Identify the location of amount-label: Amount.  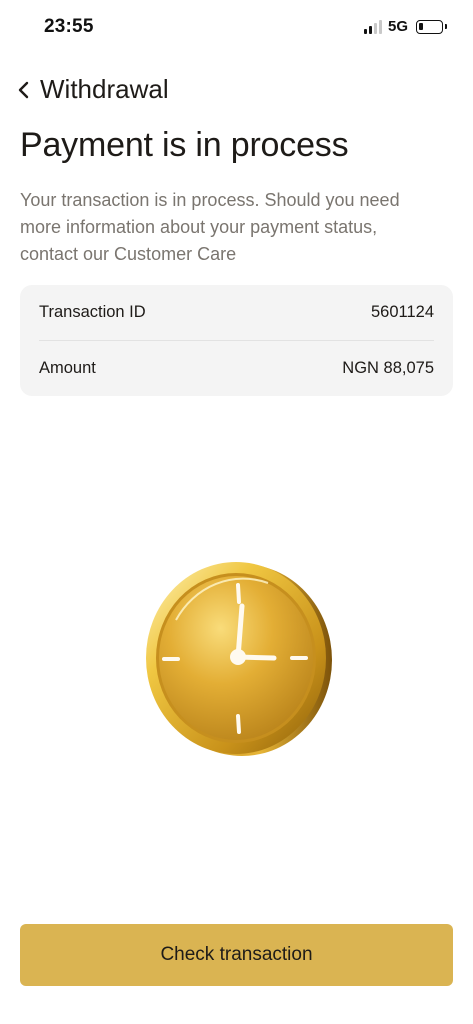
(67, 368).